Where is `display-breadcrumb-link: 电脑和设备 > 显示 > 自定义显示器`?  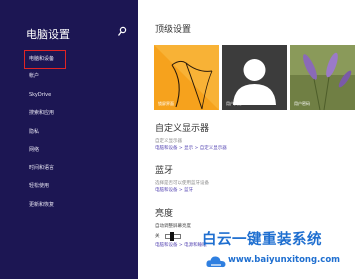
display-breadcrumb-link: 电脑和设备 > 显示 > 自定义显示器 is located at coordinates (191, 149).